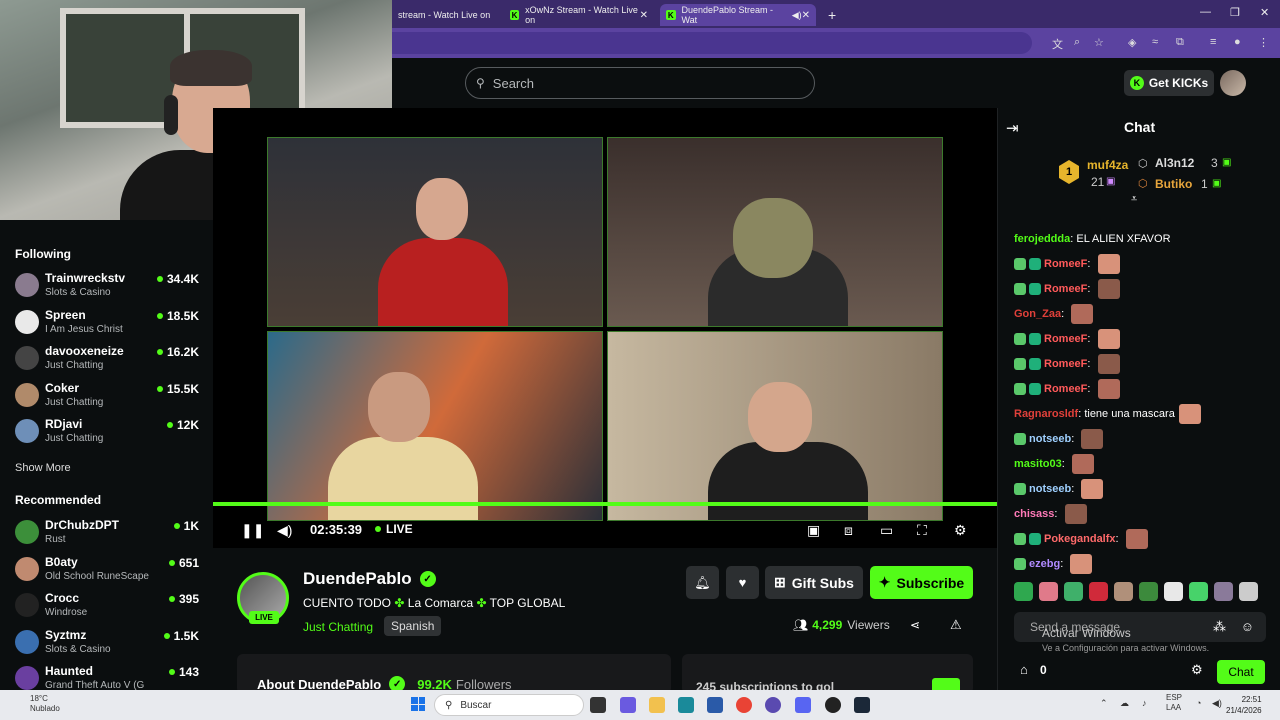 The width and height of the screenshot is (1280, 720). I want to click on speaker-icon: ◀), so click(1217, 703).